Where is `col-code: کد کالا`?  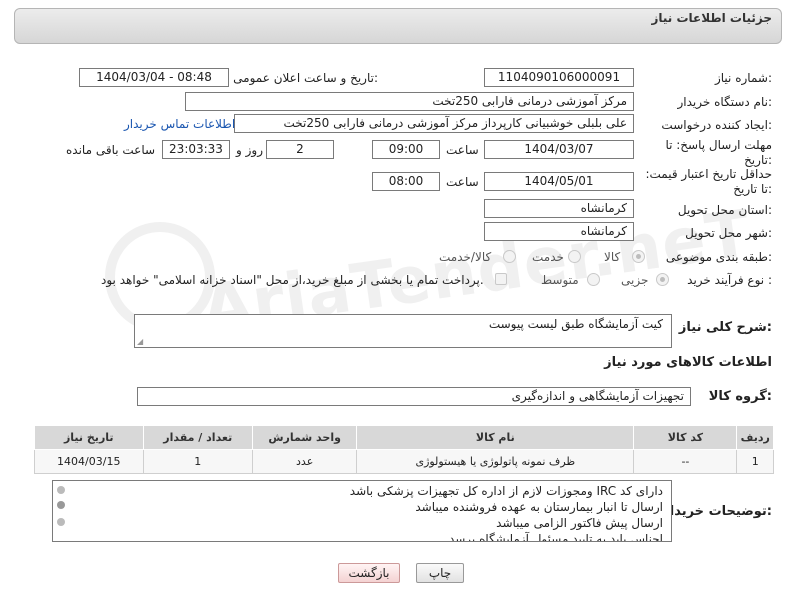
col-code: کد کالا is located at coordinates (685, 437).